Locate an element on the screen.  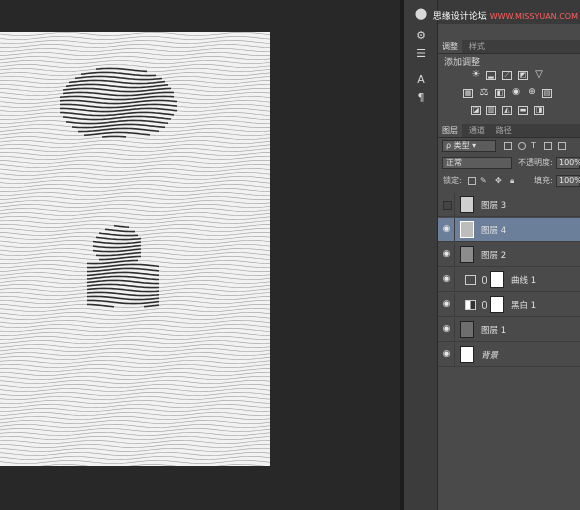
layer-row-4: ◉ 图层 4 is located at coordinates (509, 230).